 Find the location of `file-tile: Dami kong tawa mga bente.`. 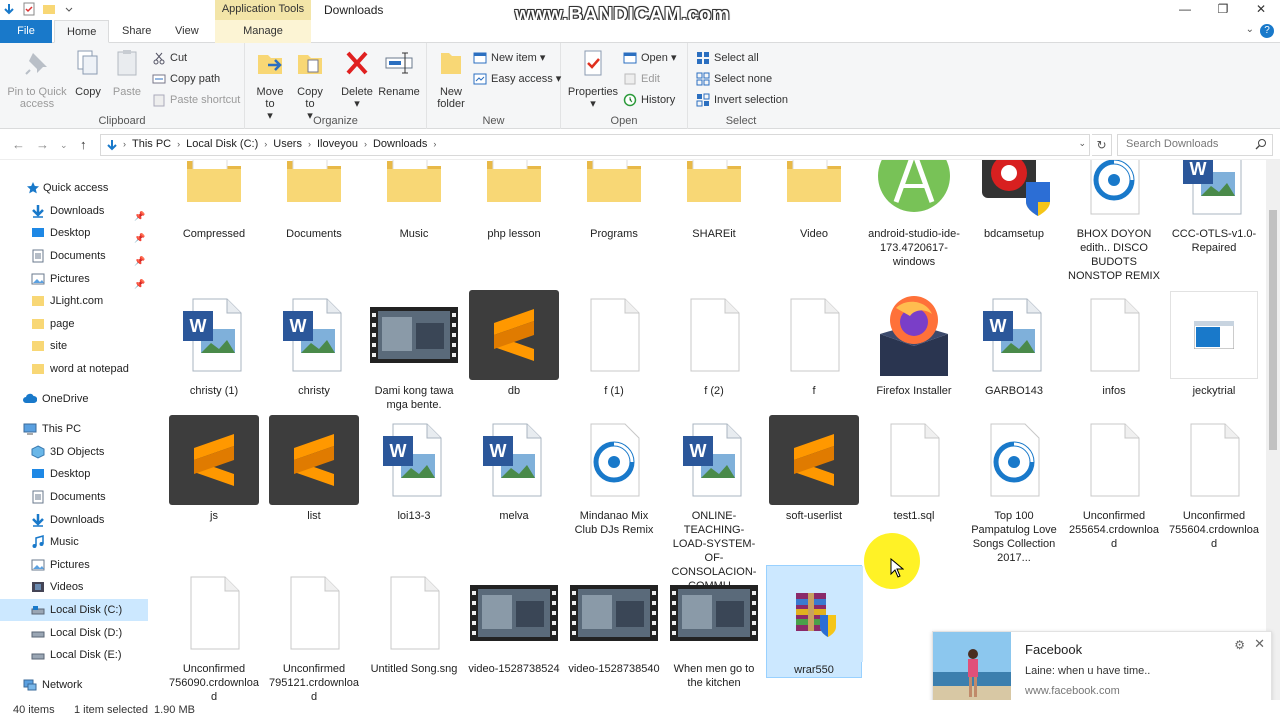

file-tile: Dami kong tawa mga bente. is located at coordinates (414, 349).